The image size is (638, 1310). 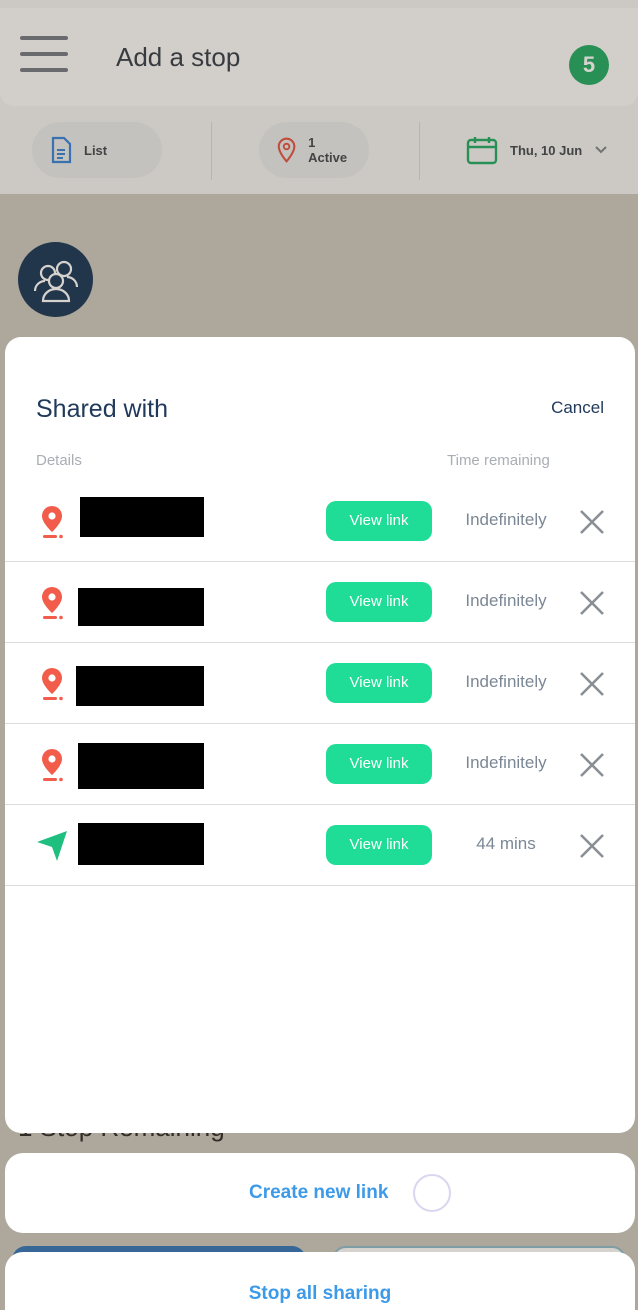 I want to click on details-column-header: Details, so click(x=59, y=460).